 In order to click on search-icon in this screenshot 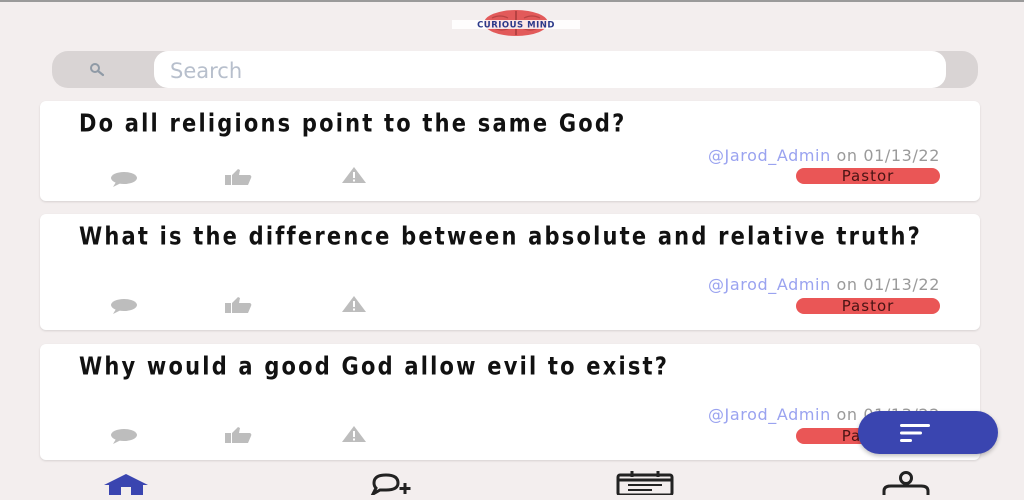, I will do `click(97, 69)`.